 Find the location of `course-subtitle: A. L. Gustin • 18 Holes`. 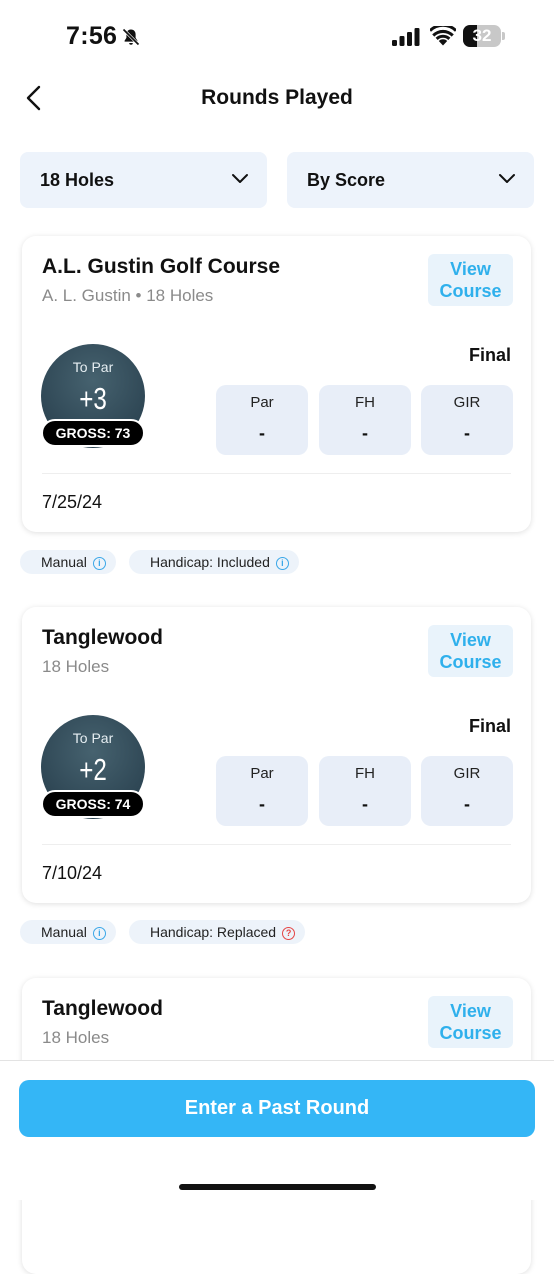

course-subtitle: A. L. Gustin • 18 Holes is located at coordinates (128, 295).